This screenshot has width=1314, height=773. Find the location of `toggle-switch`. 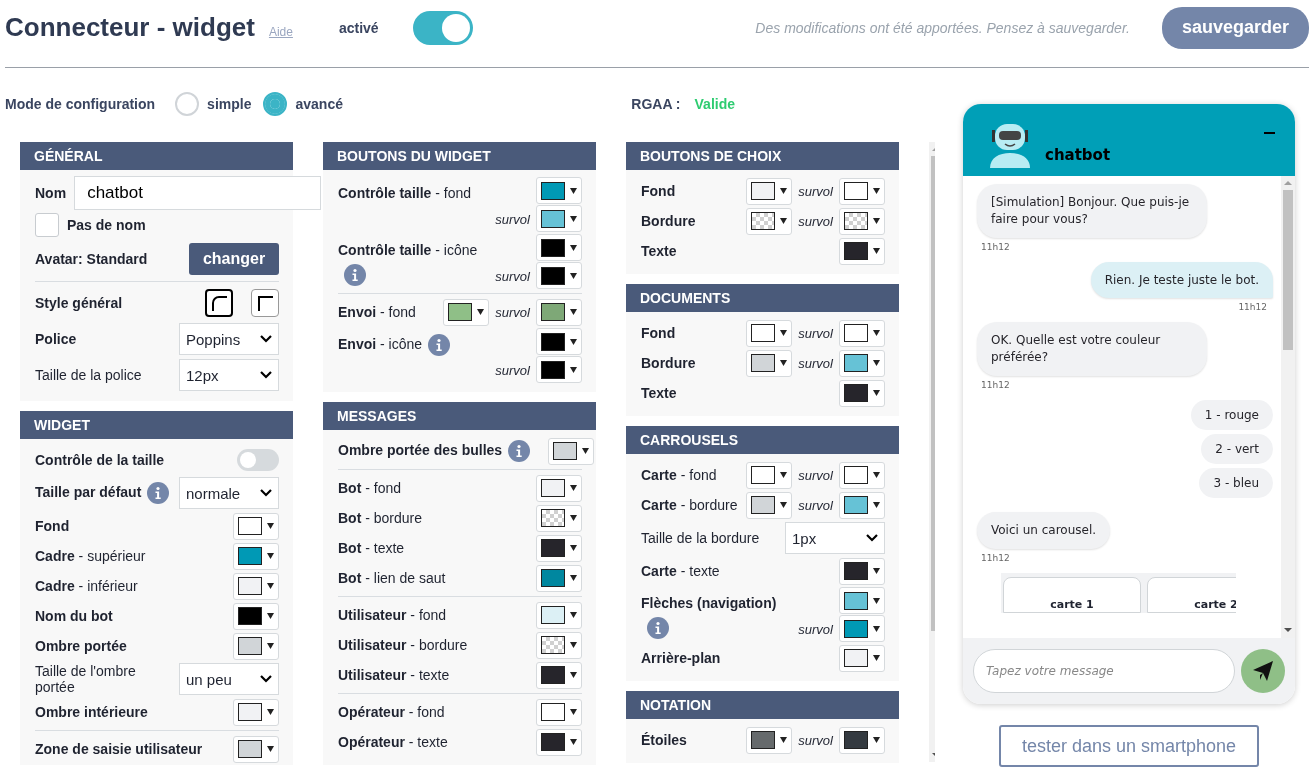

toggle-switch is located at coordinates (258, 460).